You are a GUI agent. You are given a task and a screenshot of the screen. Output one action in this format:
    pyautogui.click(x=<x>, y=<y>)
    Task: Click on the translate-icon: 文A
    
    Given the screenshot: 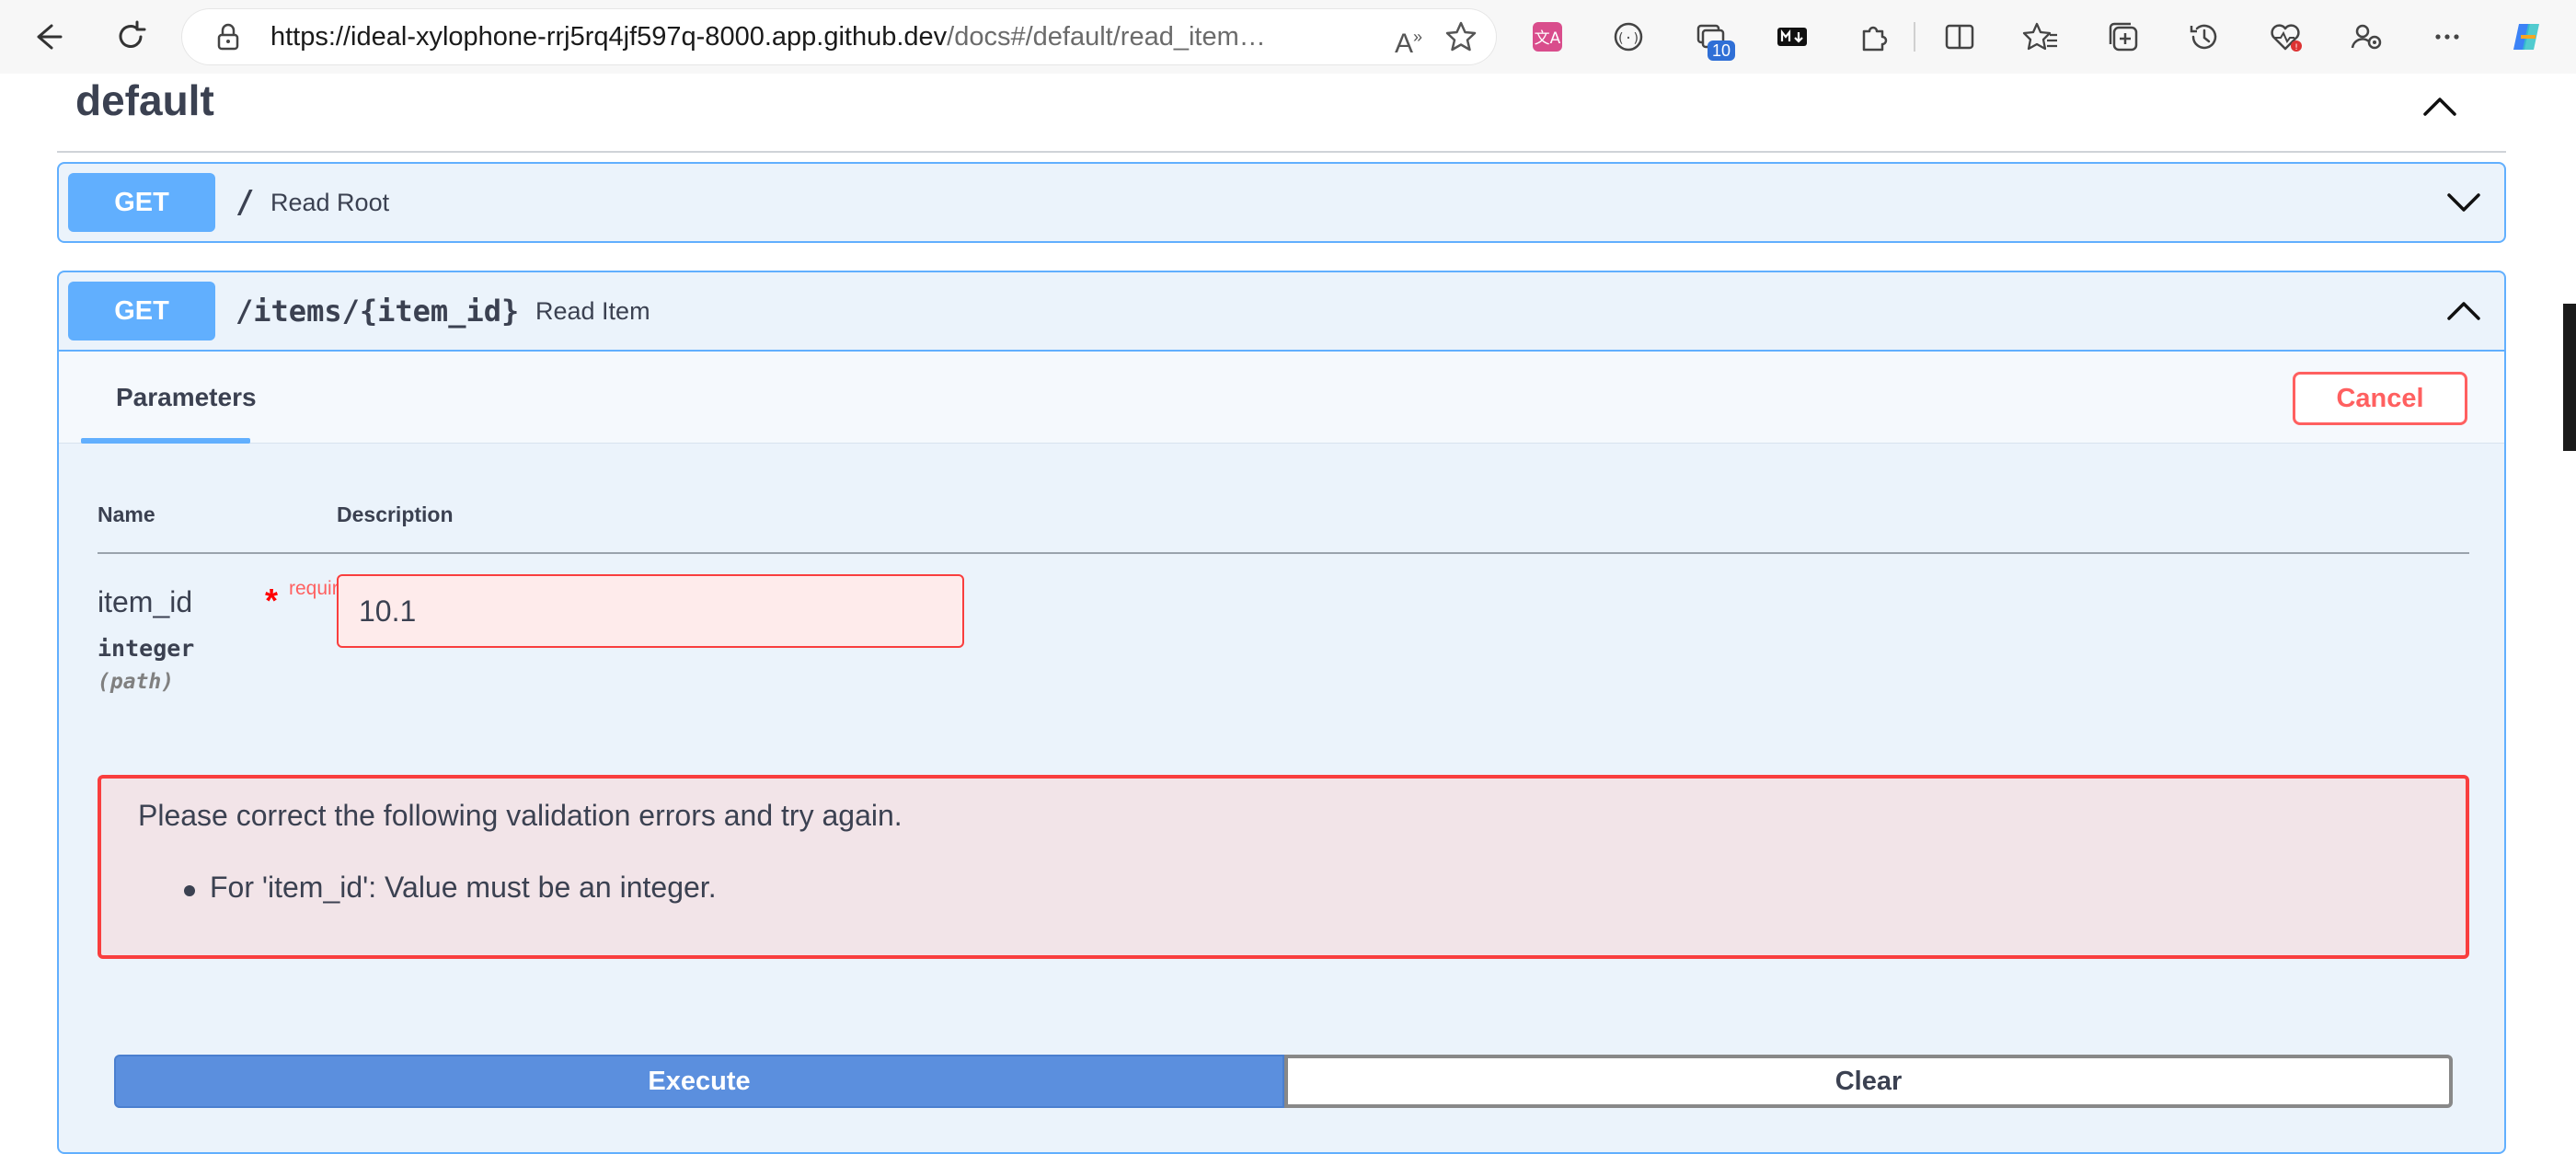 What is the action you would take?
    pyautogui.click(x=1547, y=37)
    